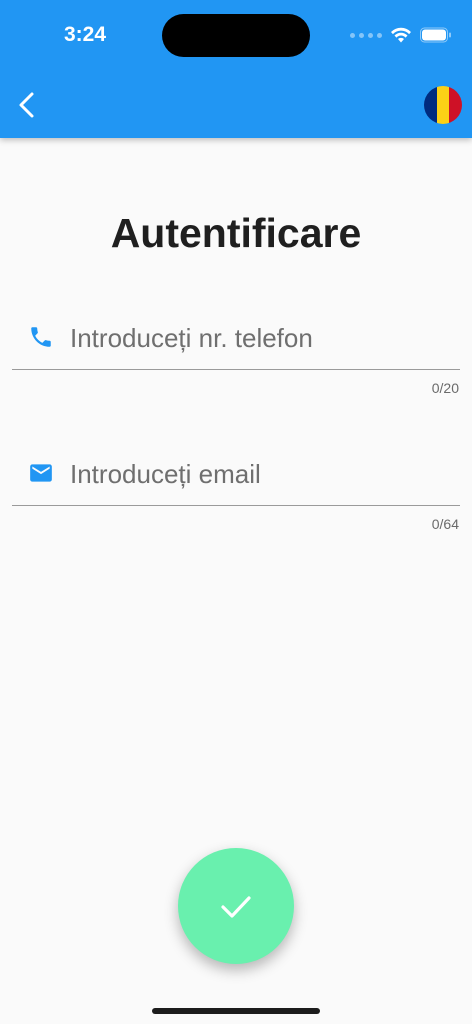 The image size is (472, 1024). Describe the element at coordinates (435, 35) in the screenshot. I see `battery-icon` at that location.